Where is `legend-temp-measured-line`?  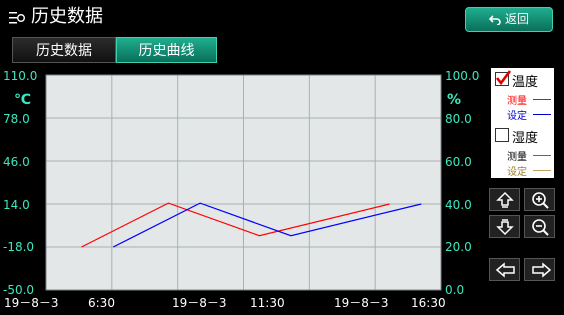 legend-temp-measured-line is located at coordinates (542, 99).